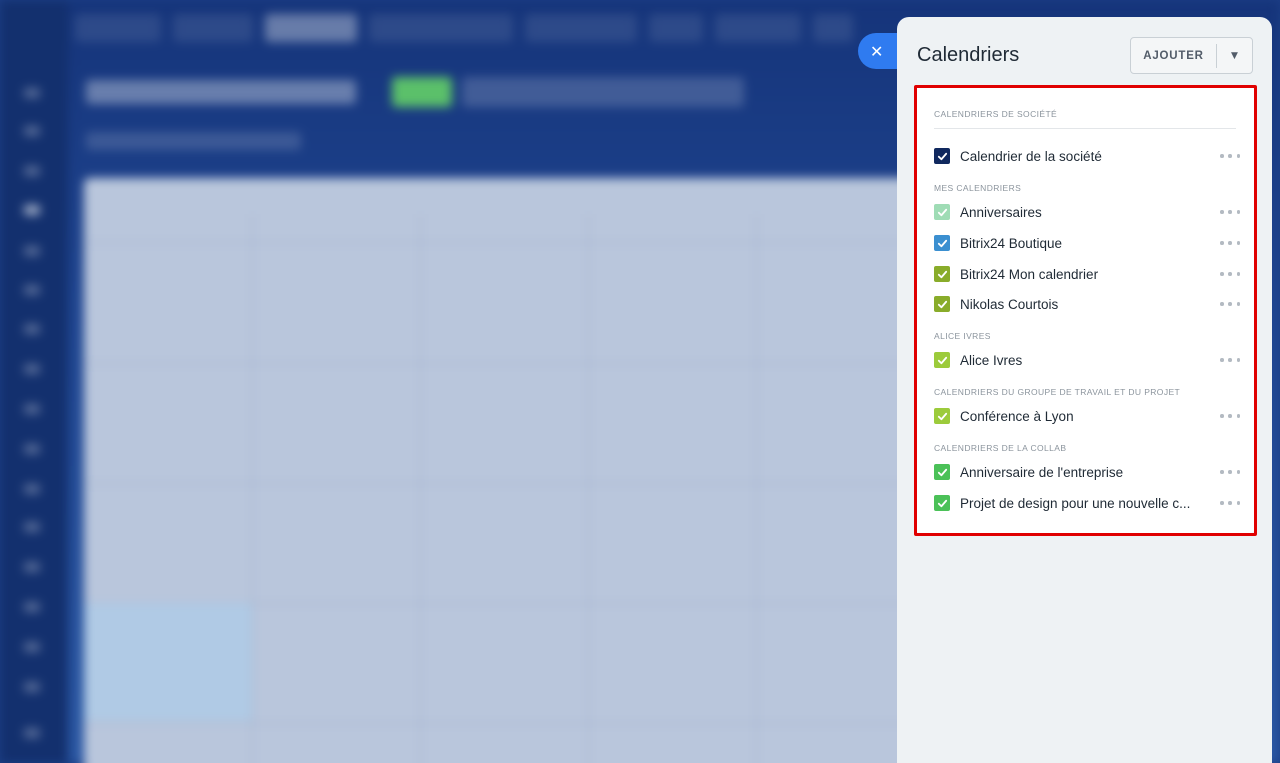  What do you see at coordinates (877, 51) in the screenshot?
I see `close-icon: ✕` at bounding box center [877, 51].